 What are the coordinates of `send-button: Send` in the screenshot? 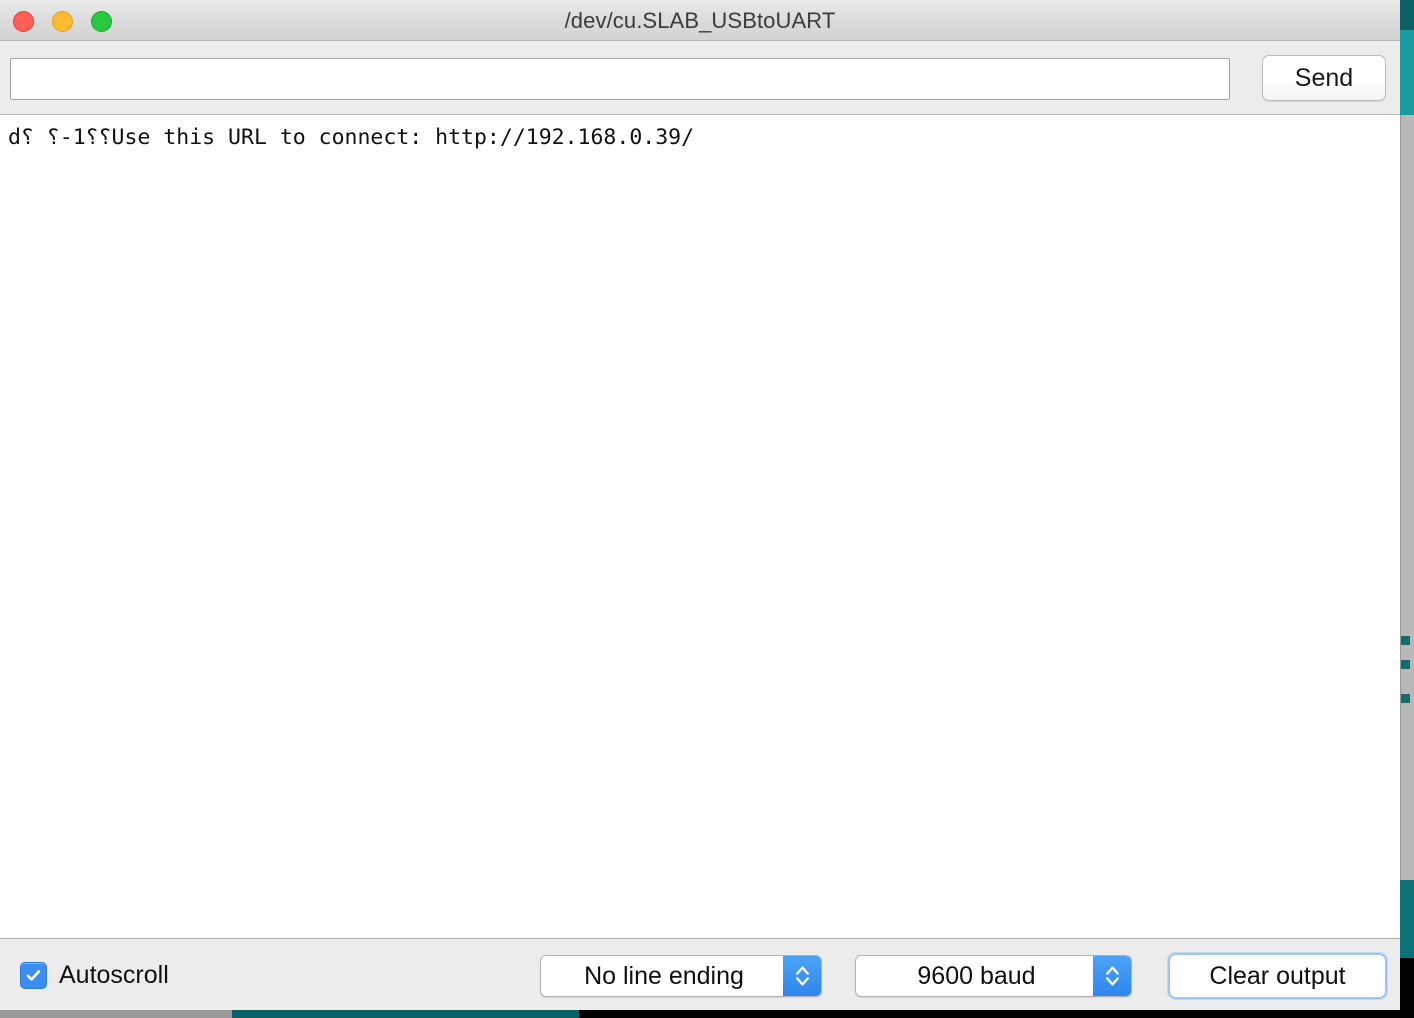 It's located at (1324, 78).